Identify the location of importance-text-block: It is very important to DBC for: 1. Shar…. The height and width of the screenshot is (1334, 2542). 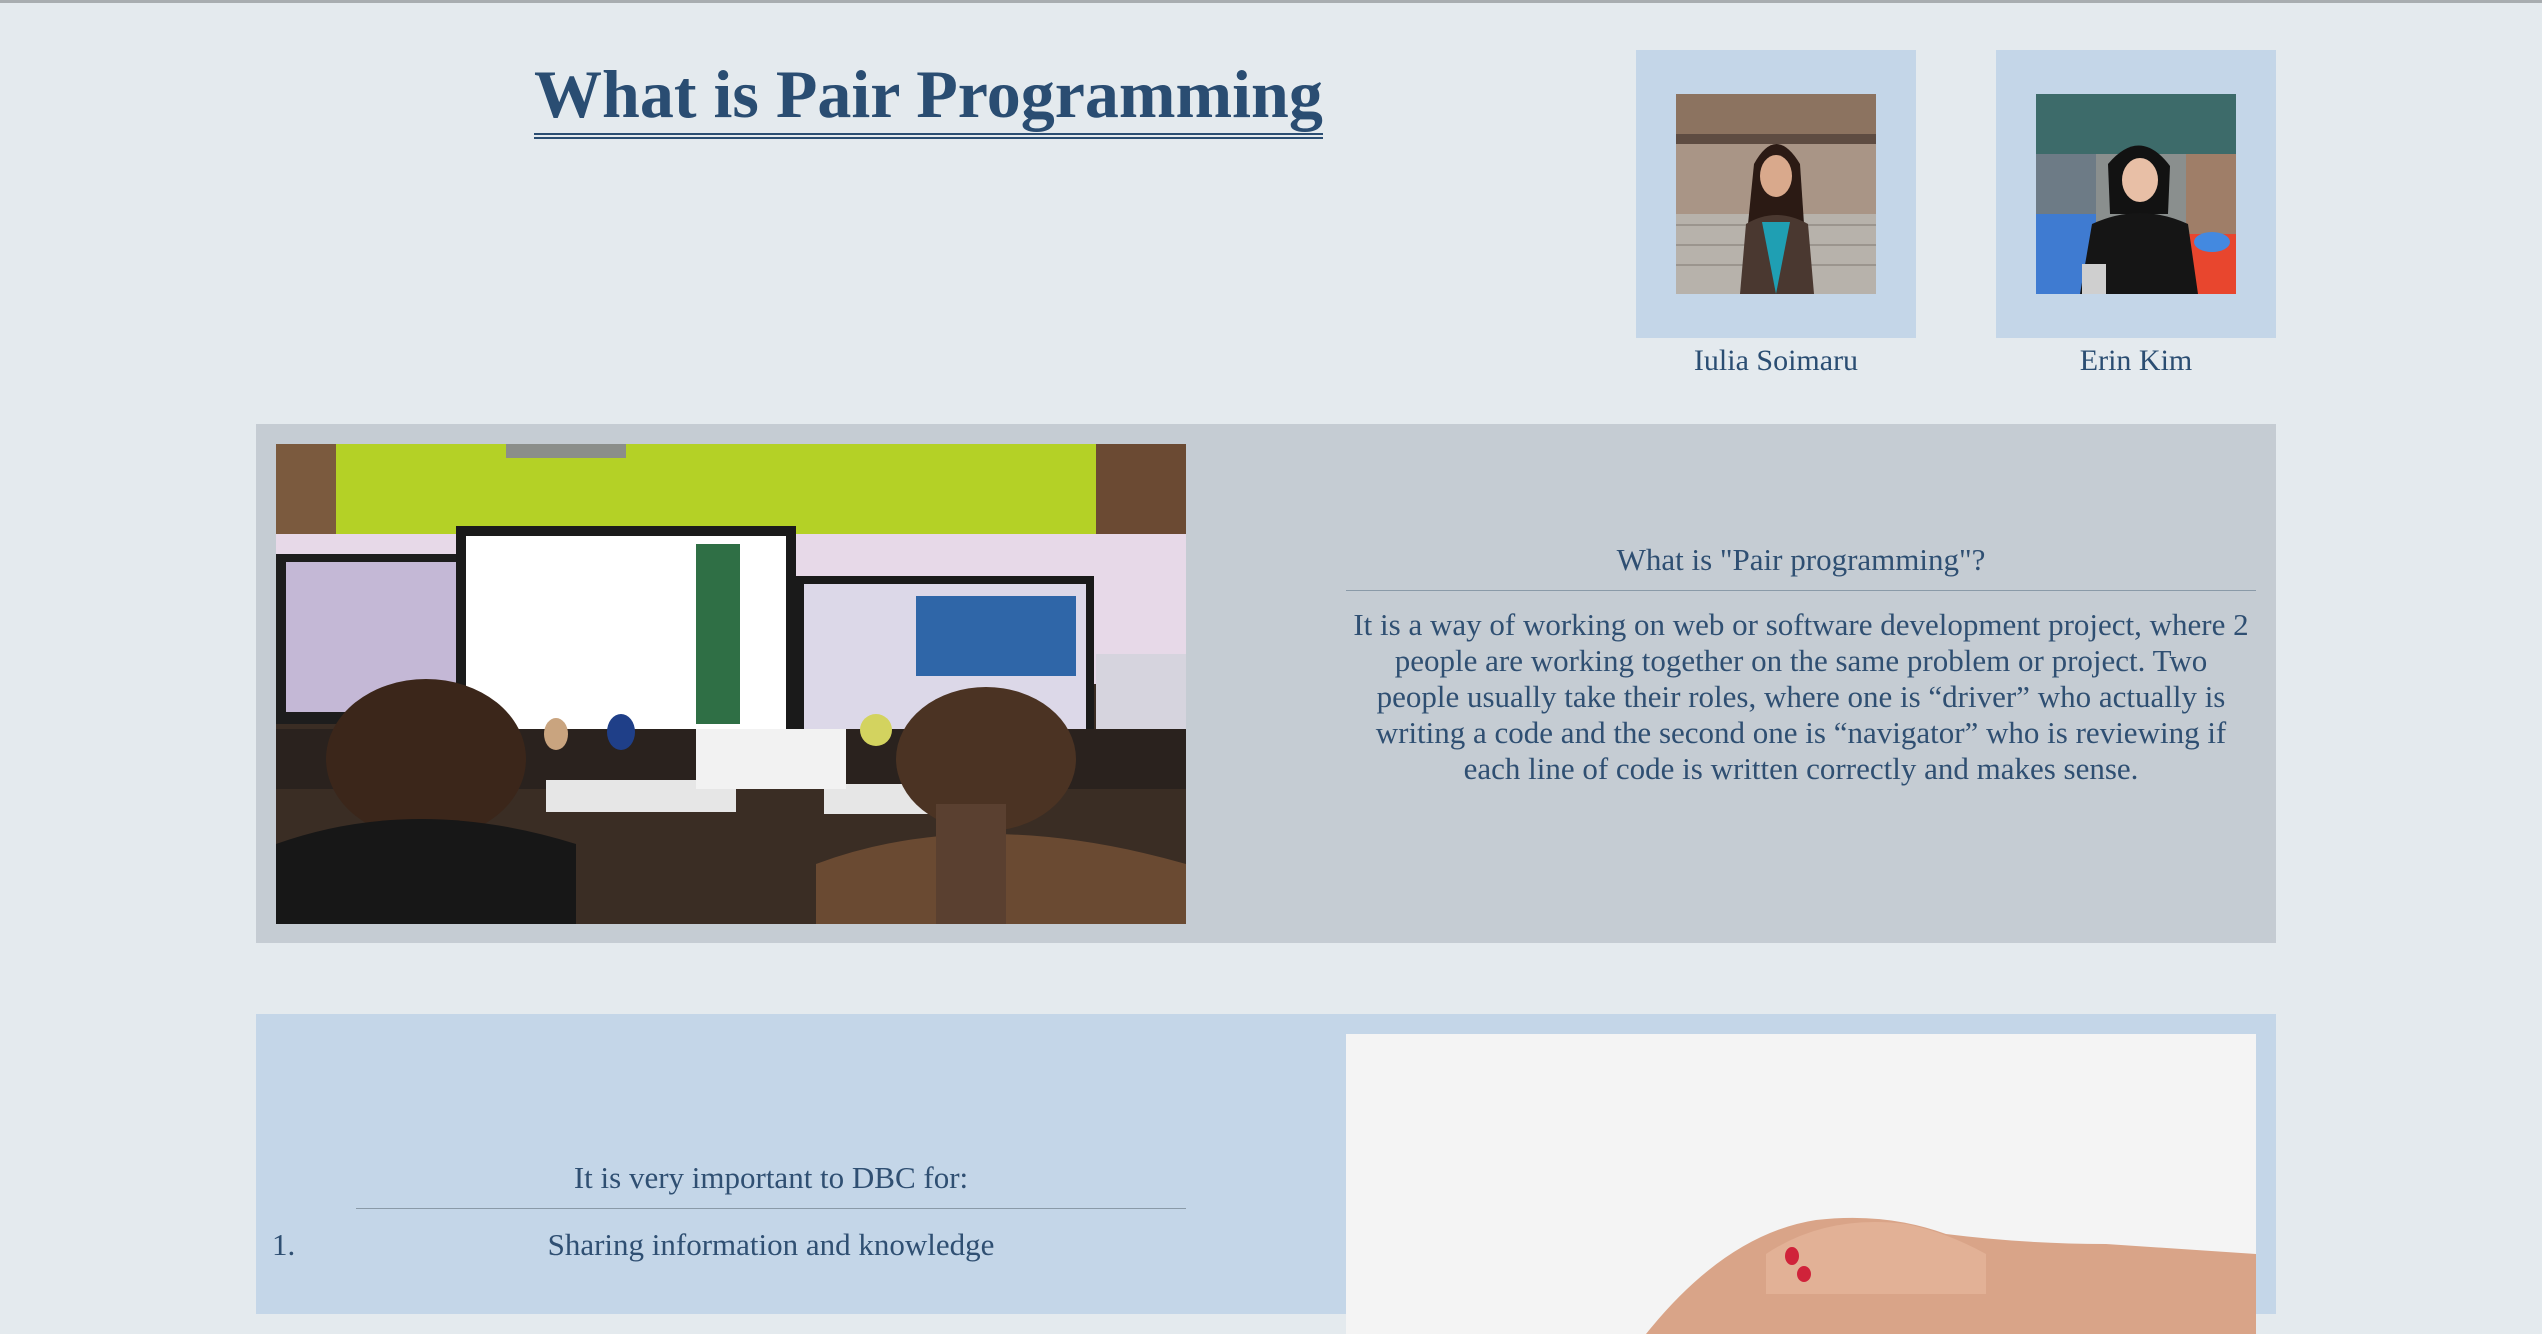
(729, 1211).